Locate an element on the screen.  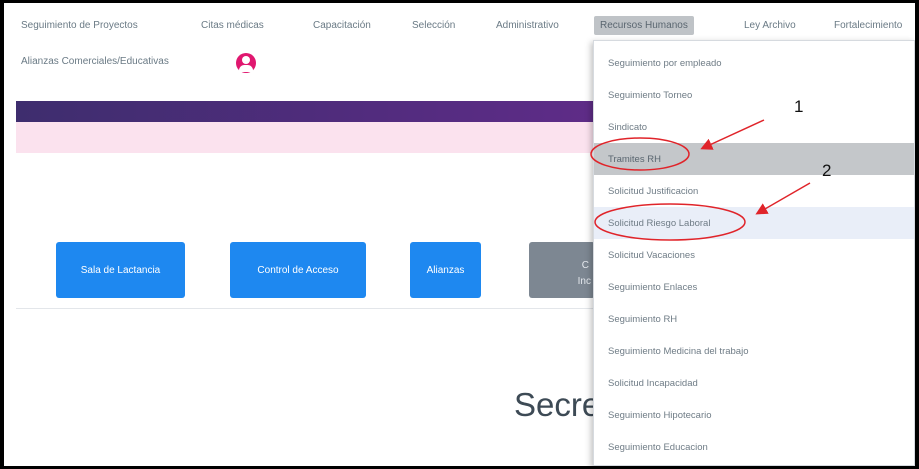
nav-item-capacitacion: Capacitación is located at coordinates (342, 25).